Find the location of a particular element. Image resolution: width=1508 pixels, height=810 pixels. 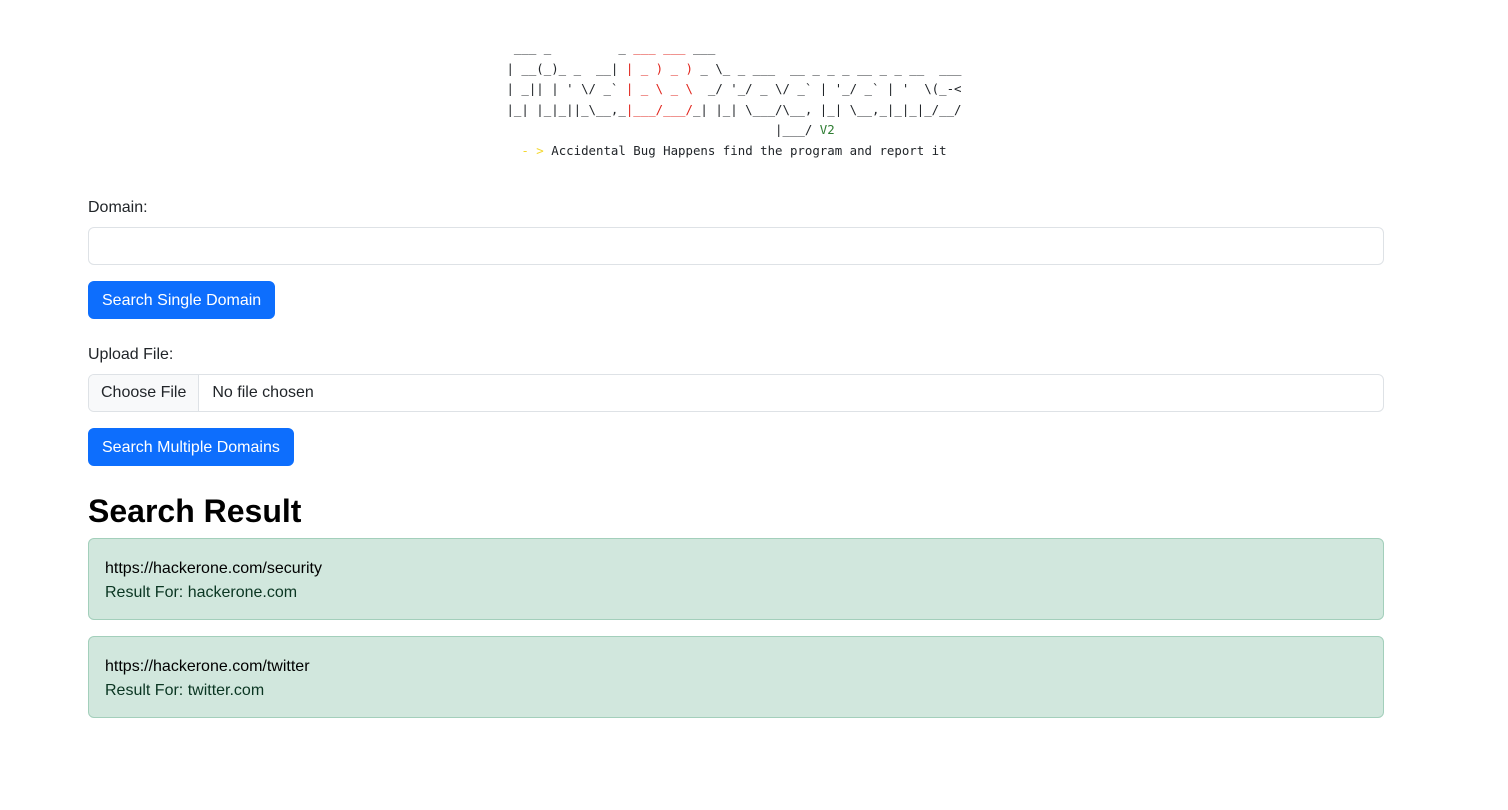

upload-file-label: Upload File: is located at coordinates (131, 354).